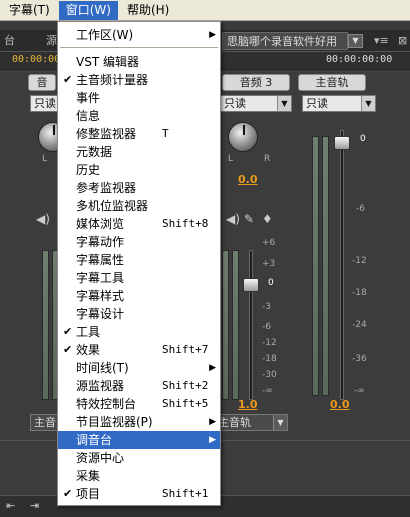  Describe the element at coordinates (45, 325) in the screenshot. I see `level-meter-left-l` at that location.